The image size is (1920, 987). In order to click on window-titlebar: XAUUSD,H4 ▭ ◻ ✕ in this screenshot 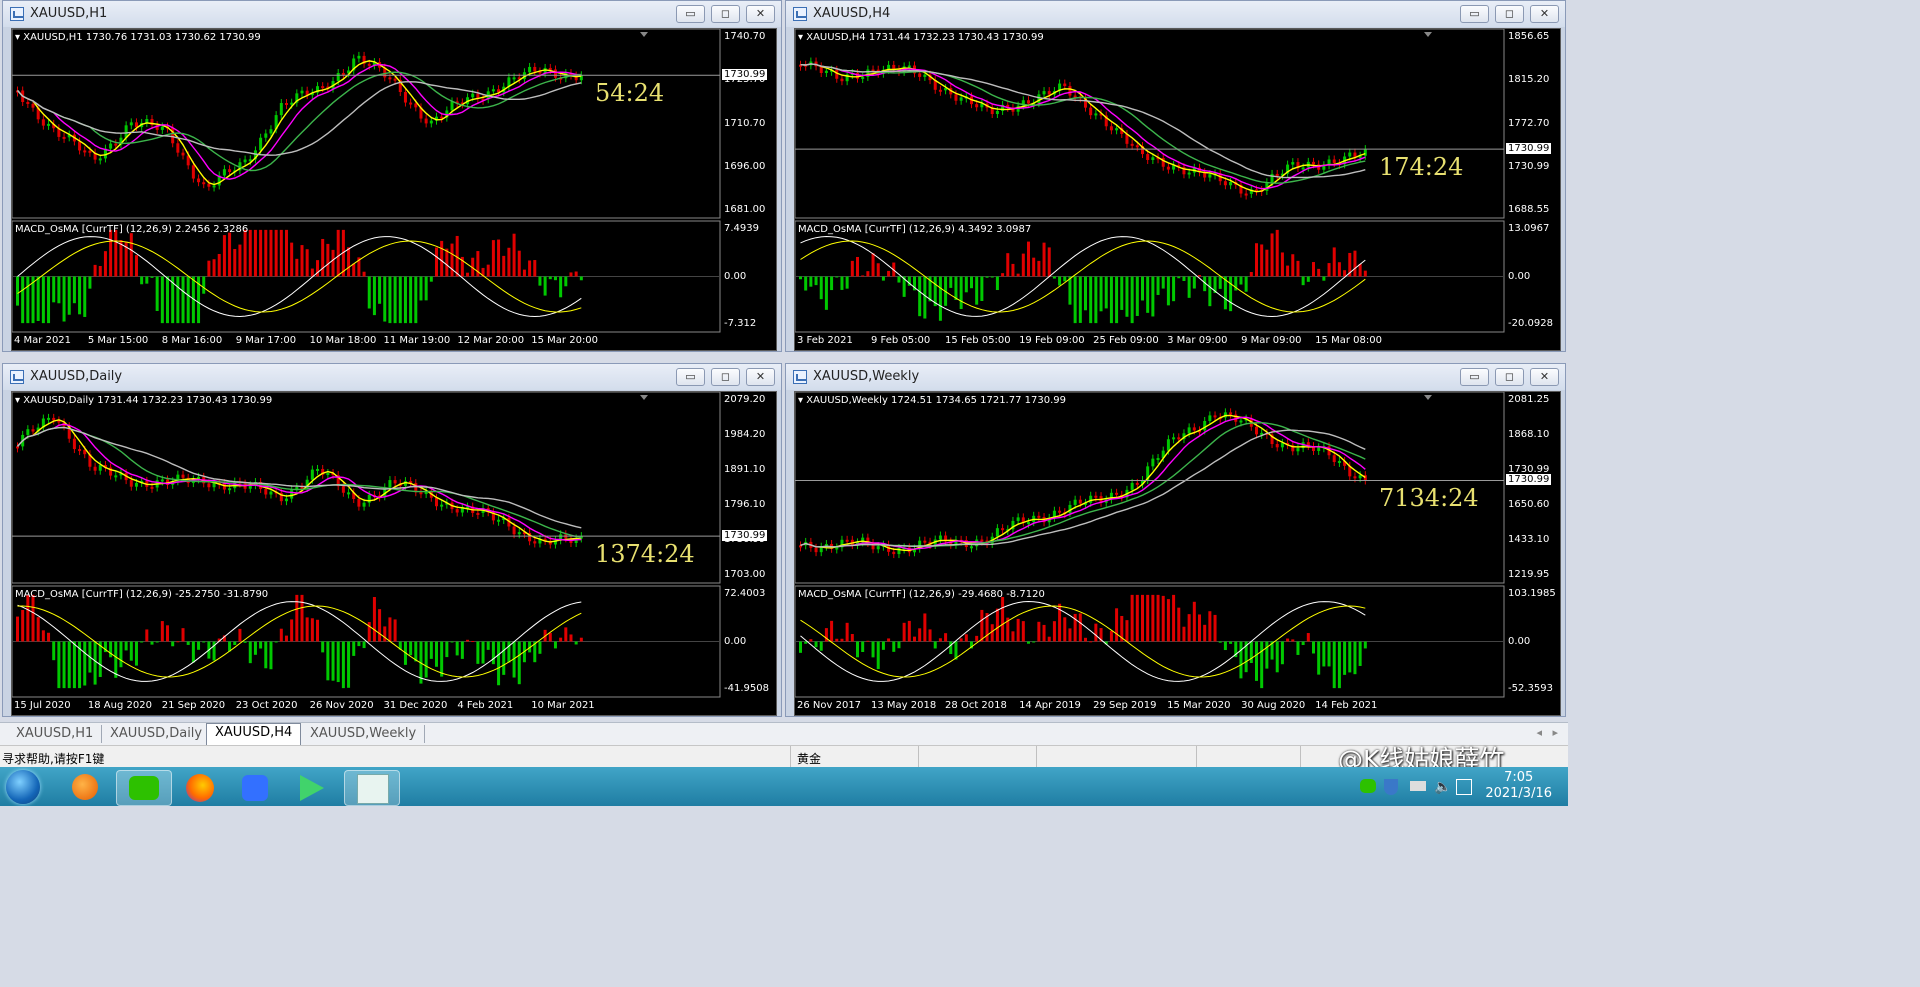, I will do `click(1175, 14)`.